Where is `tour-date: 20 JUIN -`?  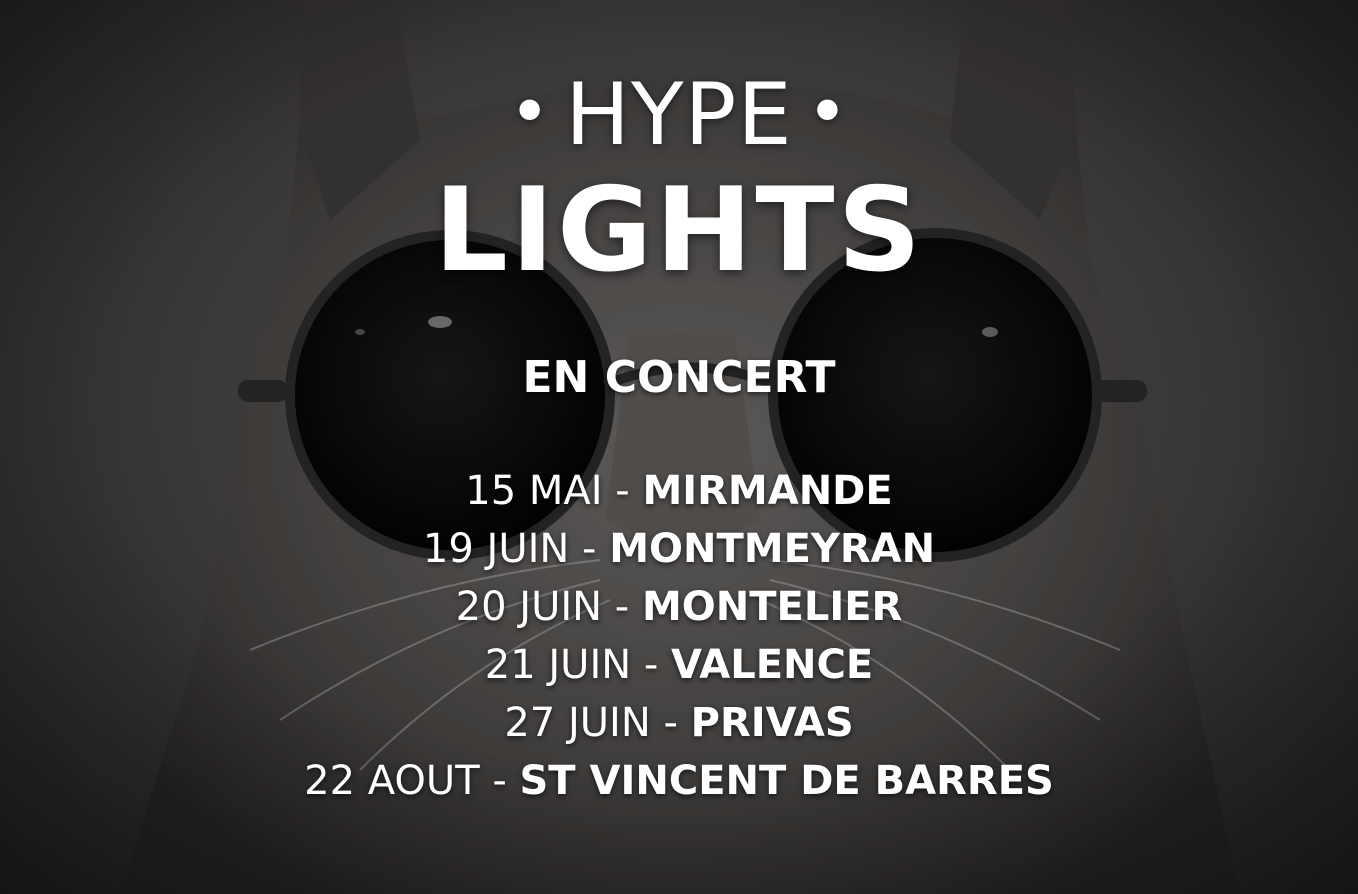 tour-date: 20 JUIN - is located at coordinates (548, 607).